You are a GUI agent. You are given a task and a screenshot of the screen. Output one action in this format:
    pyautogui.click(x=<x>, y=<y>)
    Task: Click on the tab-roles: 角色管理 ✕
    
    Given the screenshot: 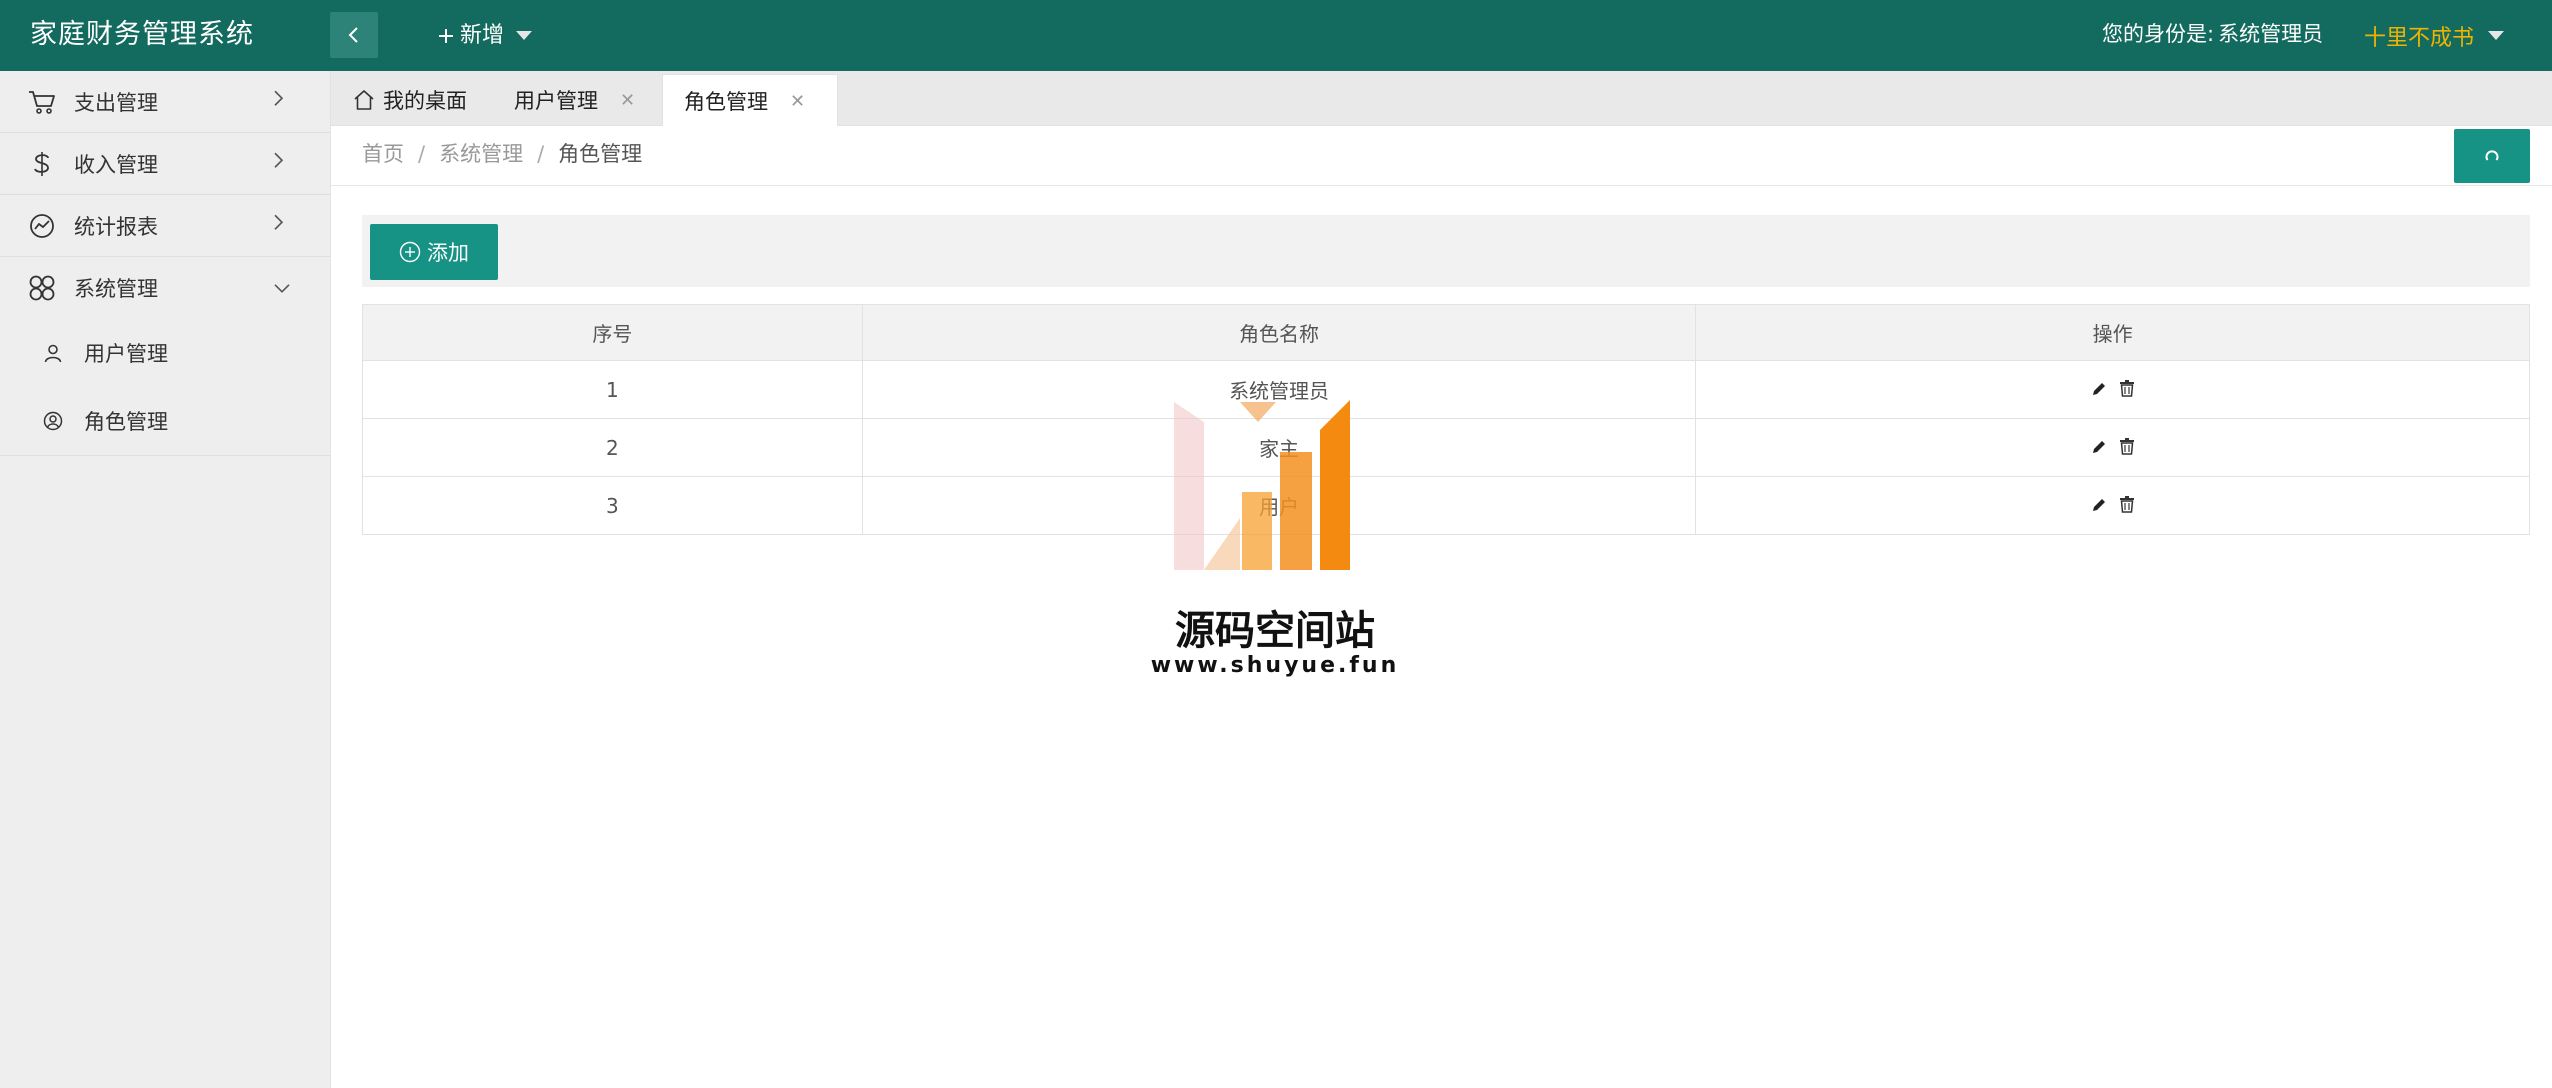 What is the action you would take?
    pyautogui.click(x=750, y=100)
    